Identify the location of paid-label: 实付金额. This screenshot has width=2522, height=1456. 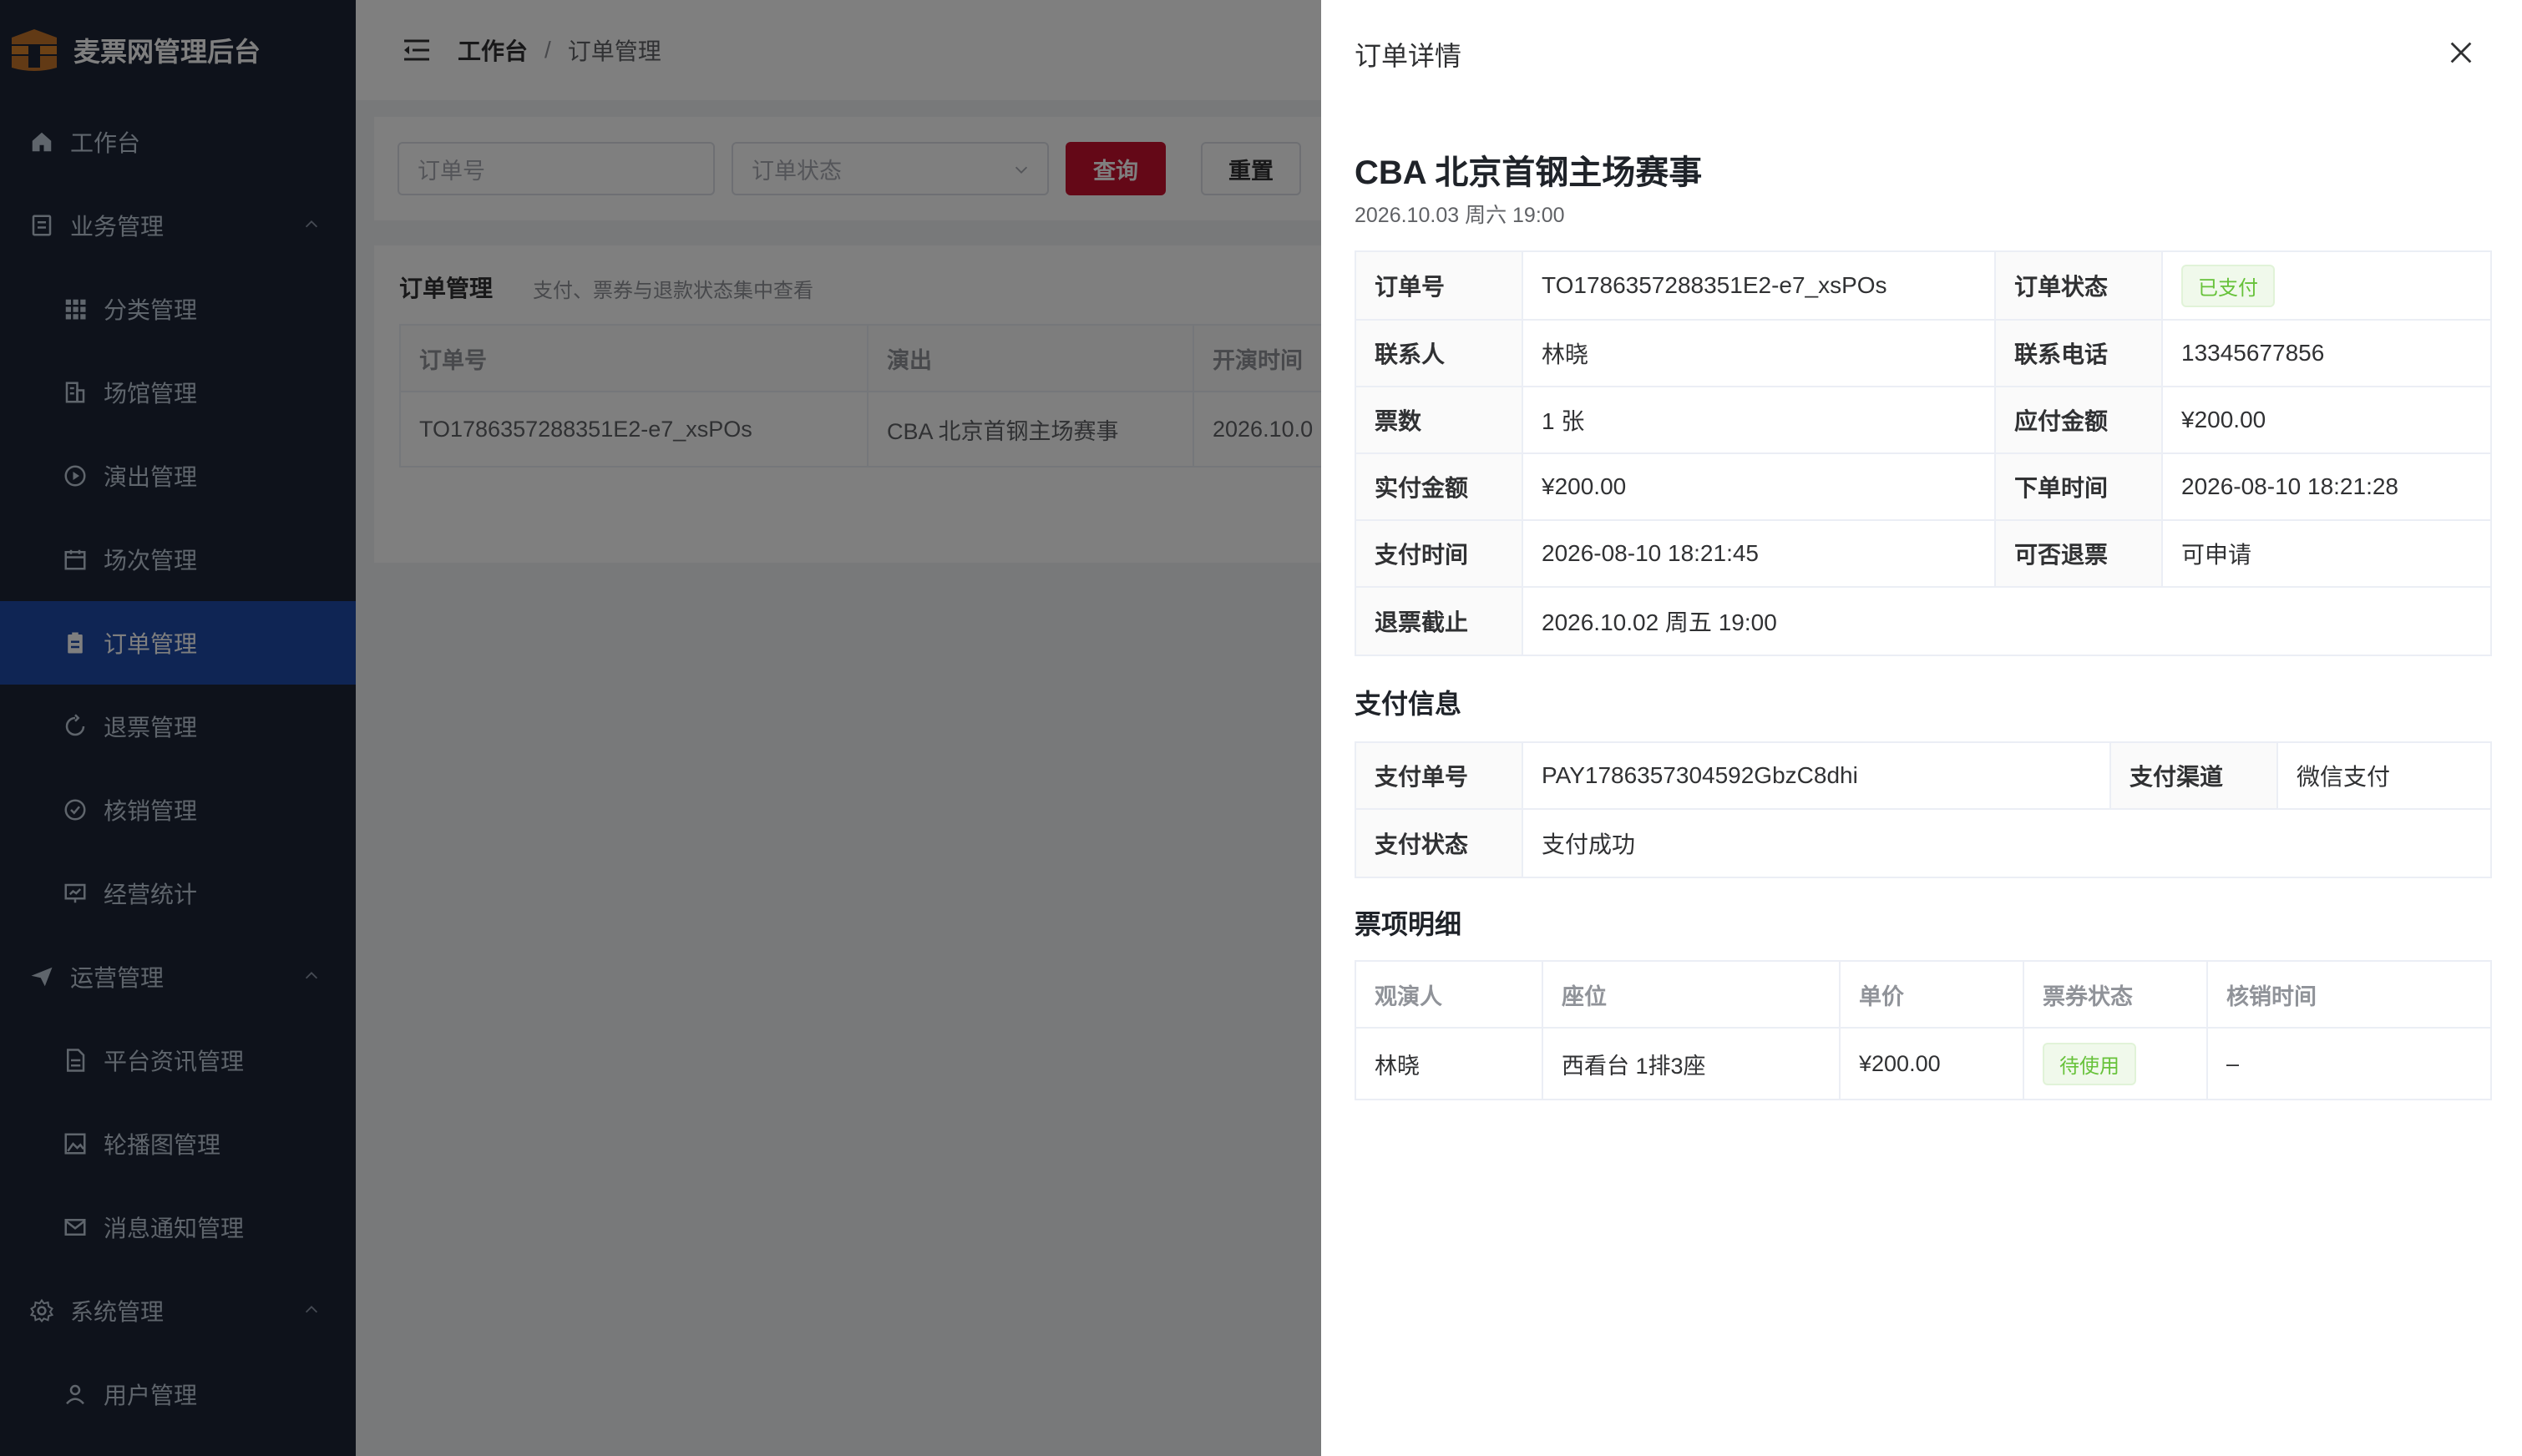
(1439, 486).